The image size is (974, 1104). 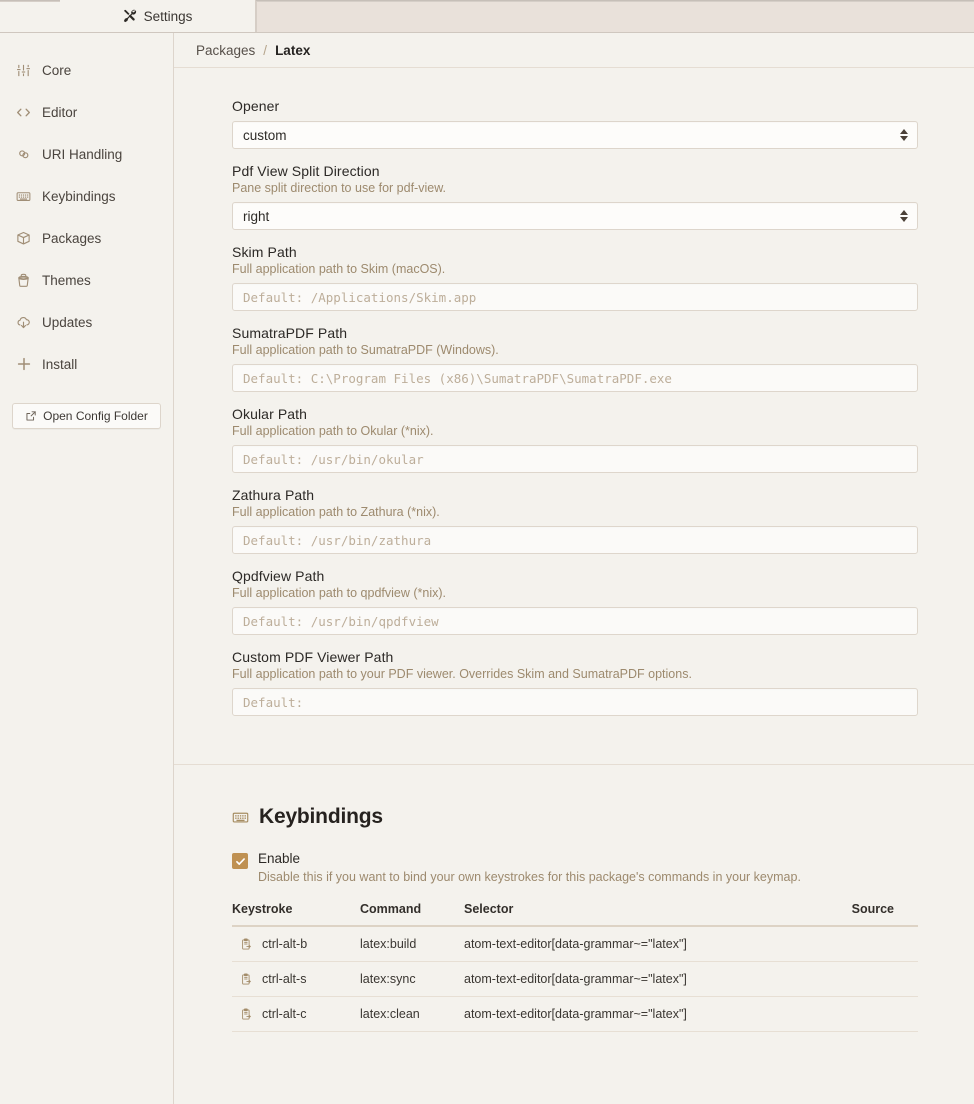 I want to click on command-cell: latex:clean, so click(x=412, y=1014).